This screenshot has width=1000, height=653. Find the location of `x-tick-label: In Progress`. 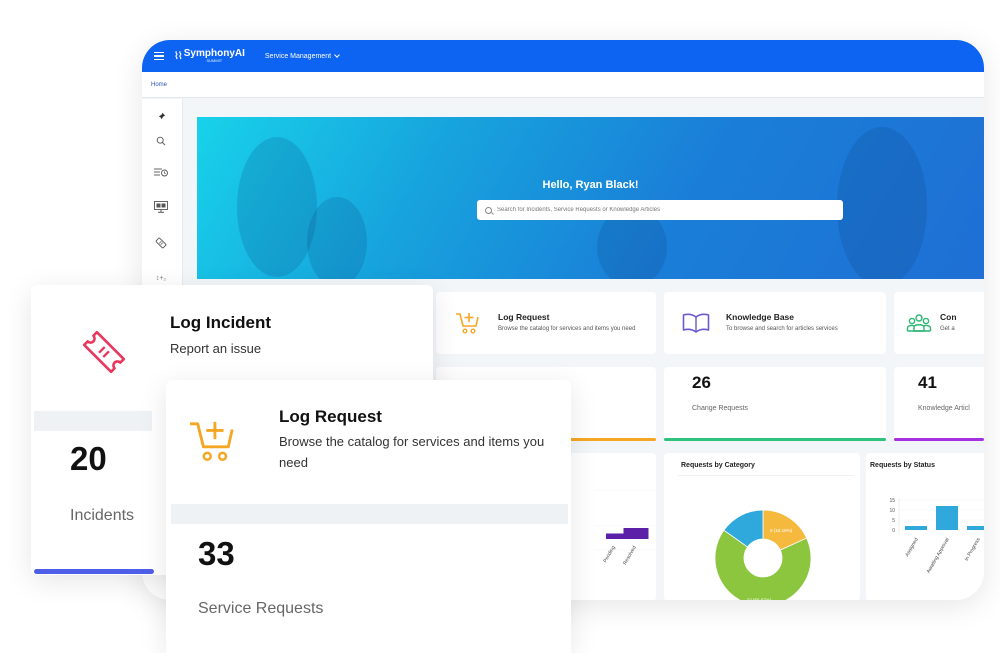

x-tick-label: In Progress is located at coordinates (973, 550).